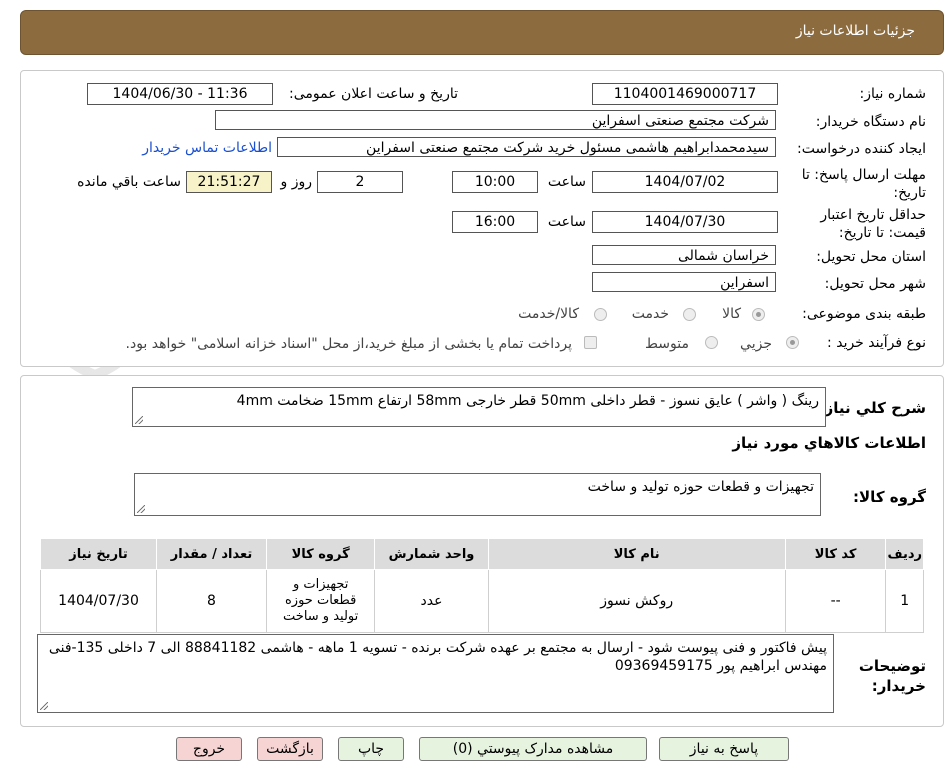 This screenshot has height=781, width=944. I want to click on col-item-name: نام کالا, so click(636, 554).